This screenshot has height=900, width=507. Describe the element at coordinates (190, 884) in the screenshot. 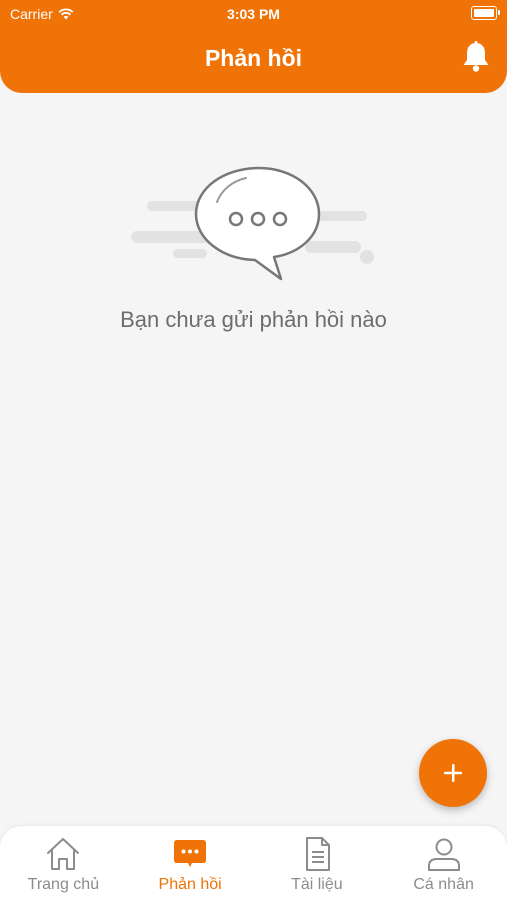

I see `tab-feedback-label: Phản hồi` at that location.